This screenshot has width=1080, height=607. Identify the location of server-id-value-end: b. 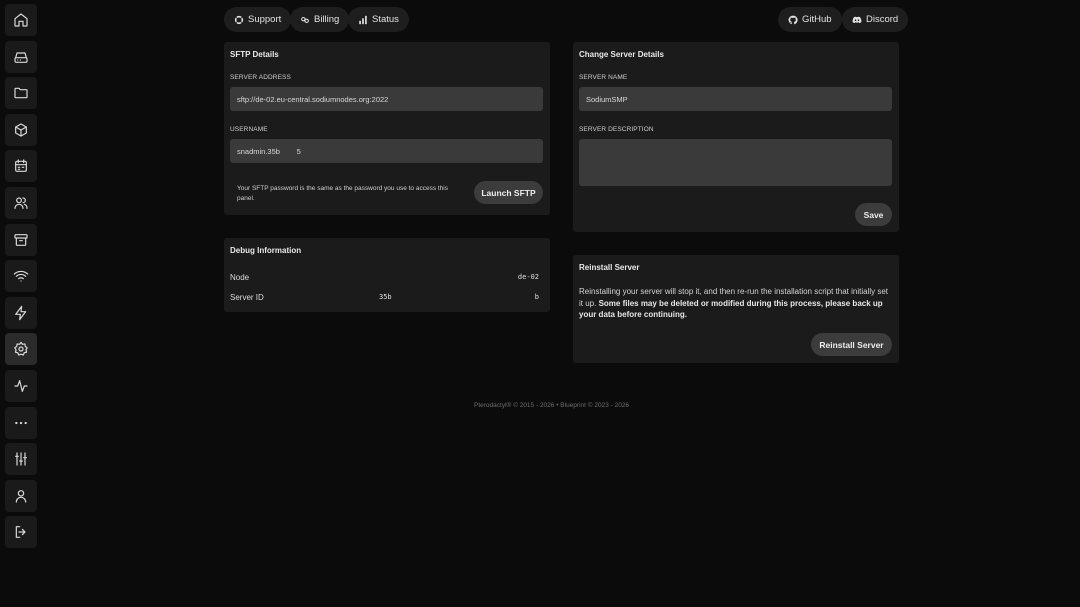
(536, 297).